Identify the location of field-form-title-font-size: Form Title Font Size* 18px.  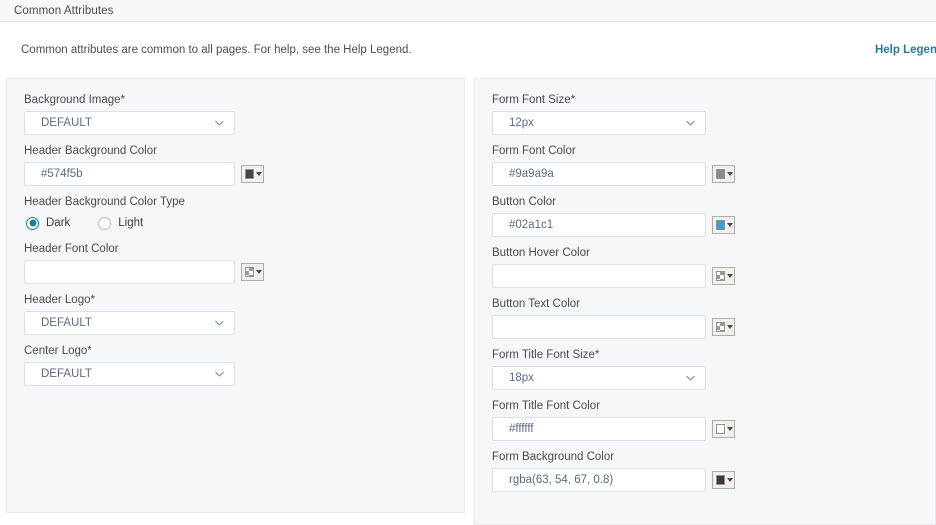
(705, 369).